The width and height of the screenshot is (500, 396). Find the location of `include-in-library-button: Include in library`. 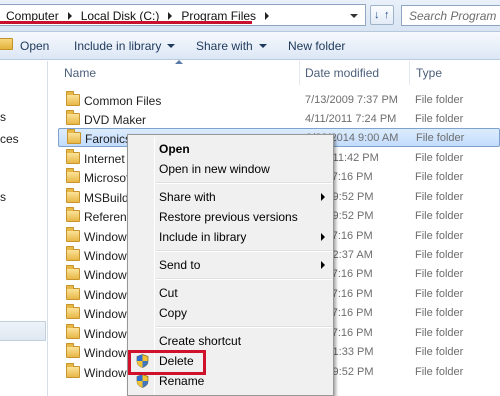

include-in-library-button: Include in library is located at coordinates (125, 46).